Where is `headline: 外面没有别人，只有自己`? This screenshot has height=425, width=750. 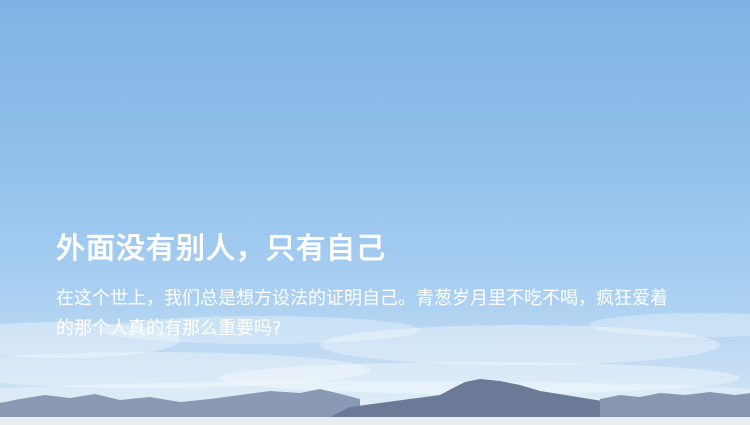
headline: 外面没有别人，只有自己 is located at coordinates (221, 248).